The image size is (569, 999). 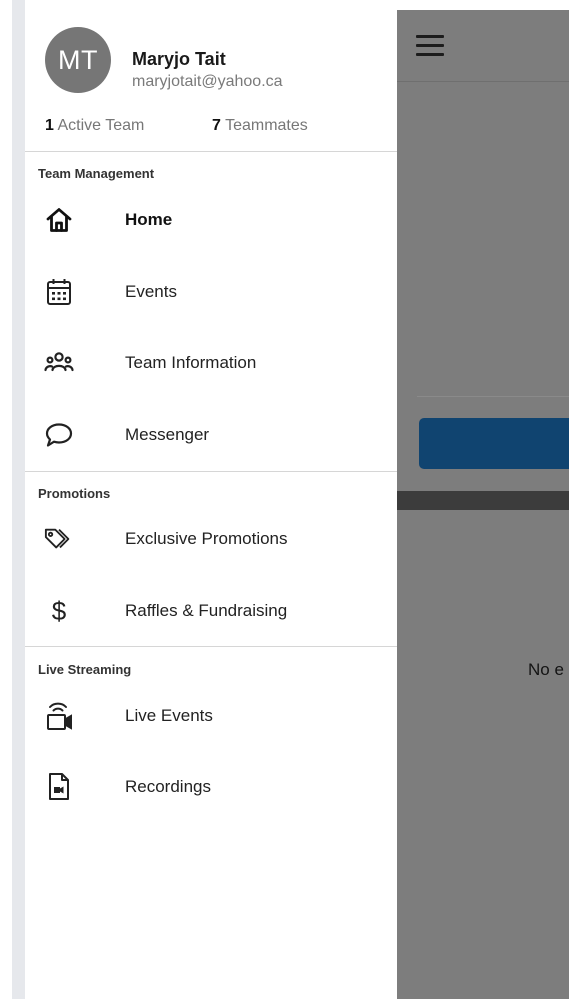 I want to click on dollar-icon: $, so click(x=59, y=611).